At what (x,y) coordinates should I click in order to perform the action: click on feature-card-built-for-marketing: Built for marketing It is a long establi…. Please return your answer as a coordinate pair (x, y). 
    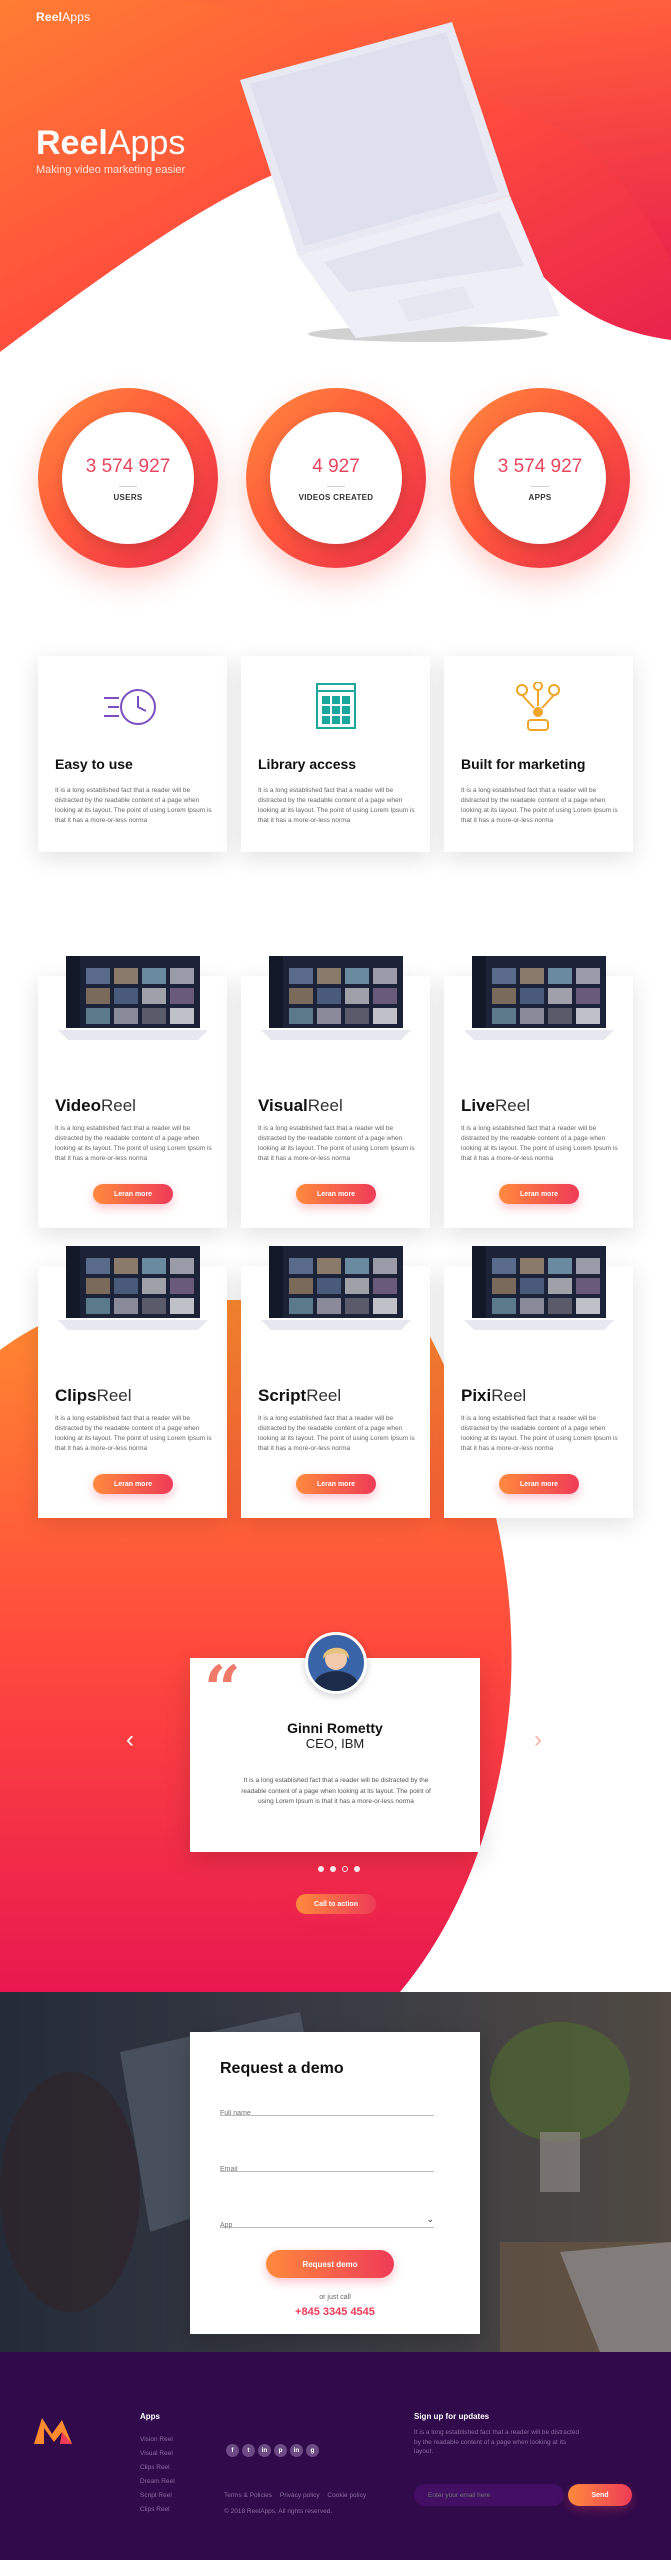
    Looking at the image, I should click on (538, 754).